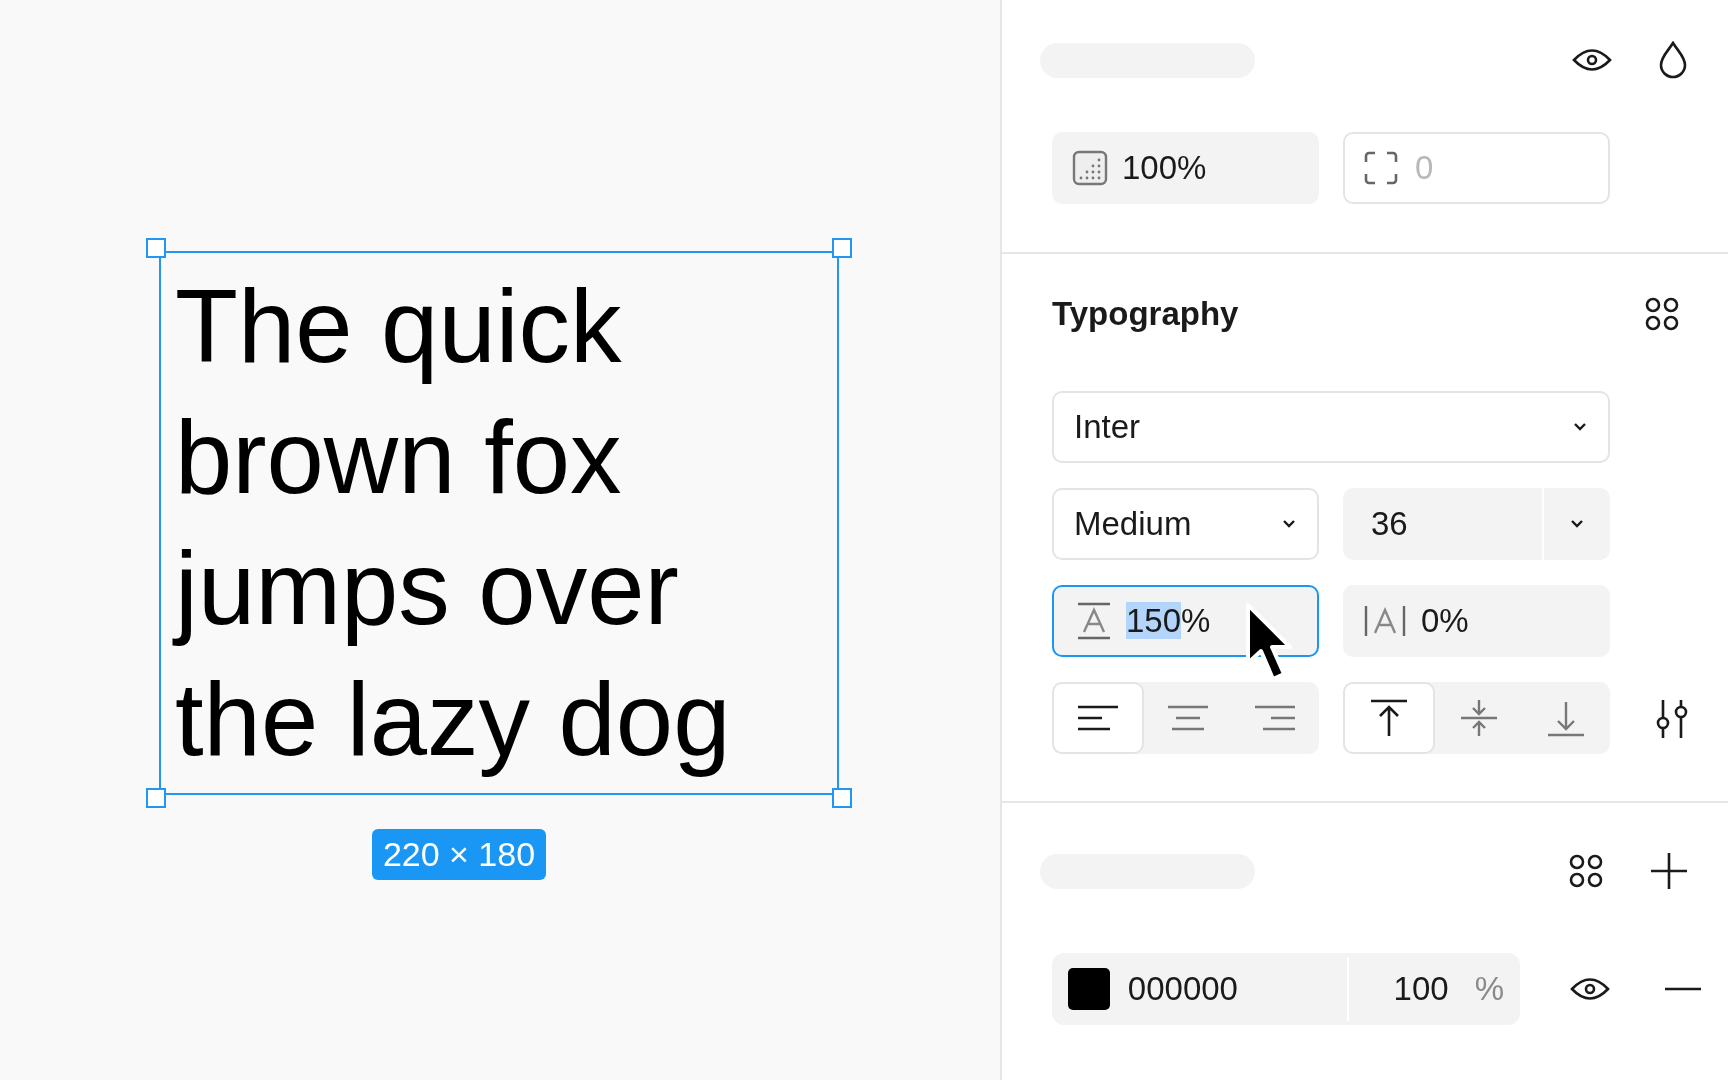 The width and height of the screenshot is (1728, 1080). I want to click on text-line: the lazy dog, so click(453, 719).